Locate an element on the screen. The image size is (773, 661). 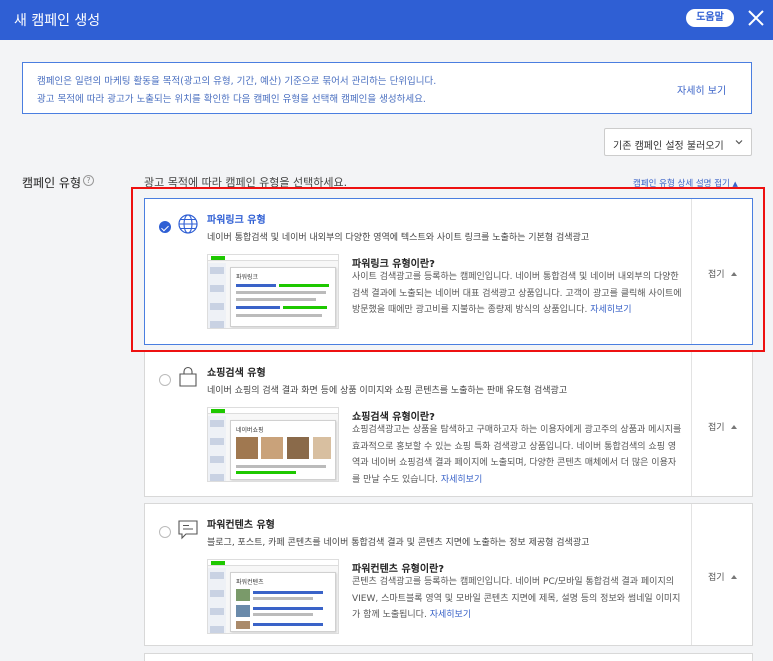
modal-title: 새 캠페인 생성 is located at coordinates (57, 21).